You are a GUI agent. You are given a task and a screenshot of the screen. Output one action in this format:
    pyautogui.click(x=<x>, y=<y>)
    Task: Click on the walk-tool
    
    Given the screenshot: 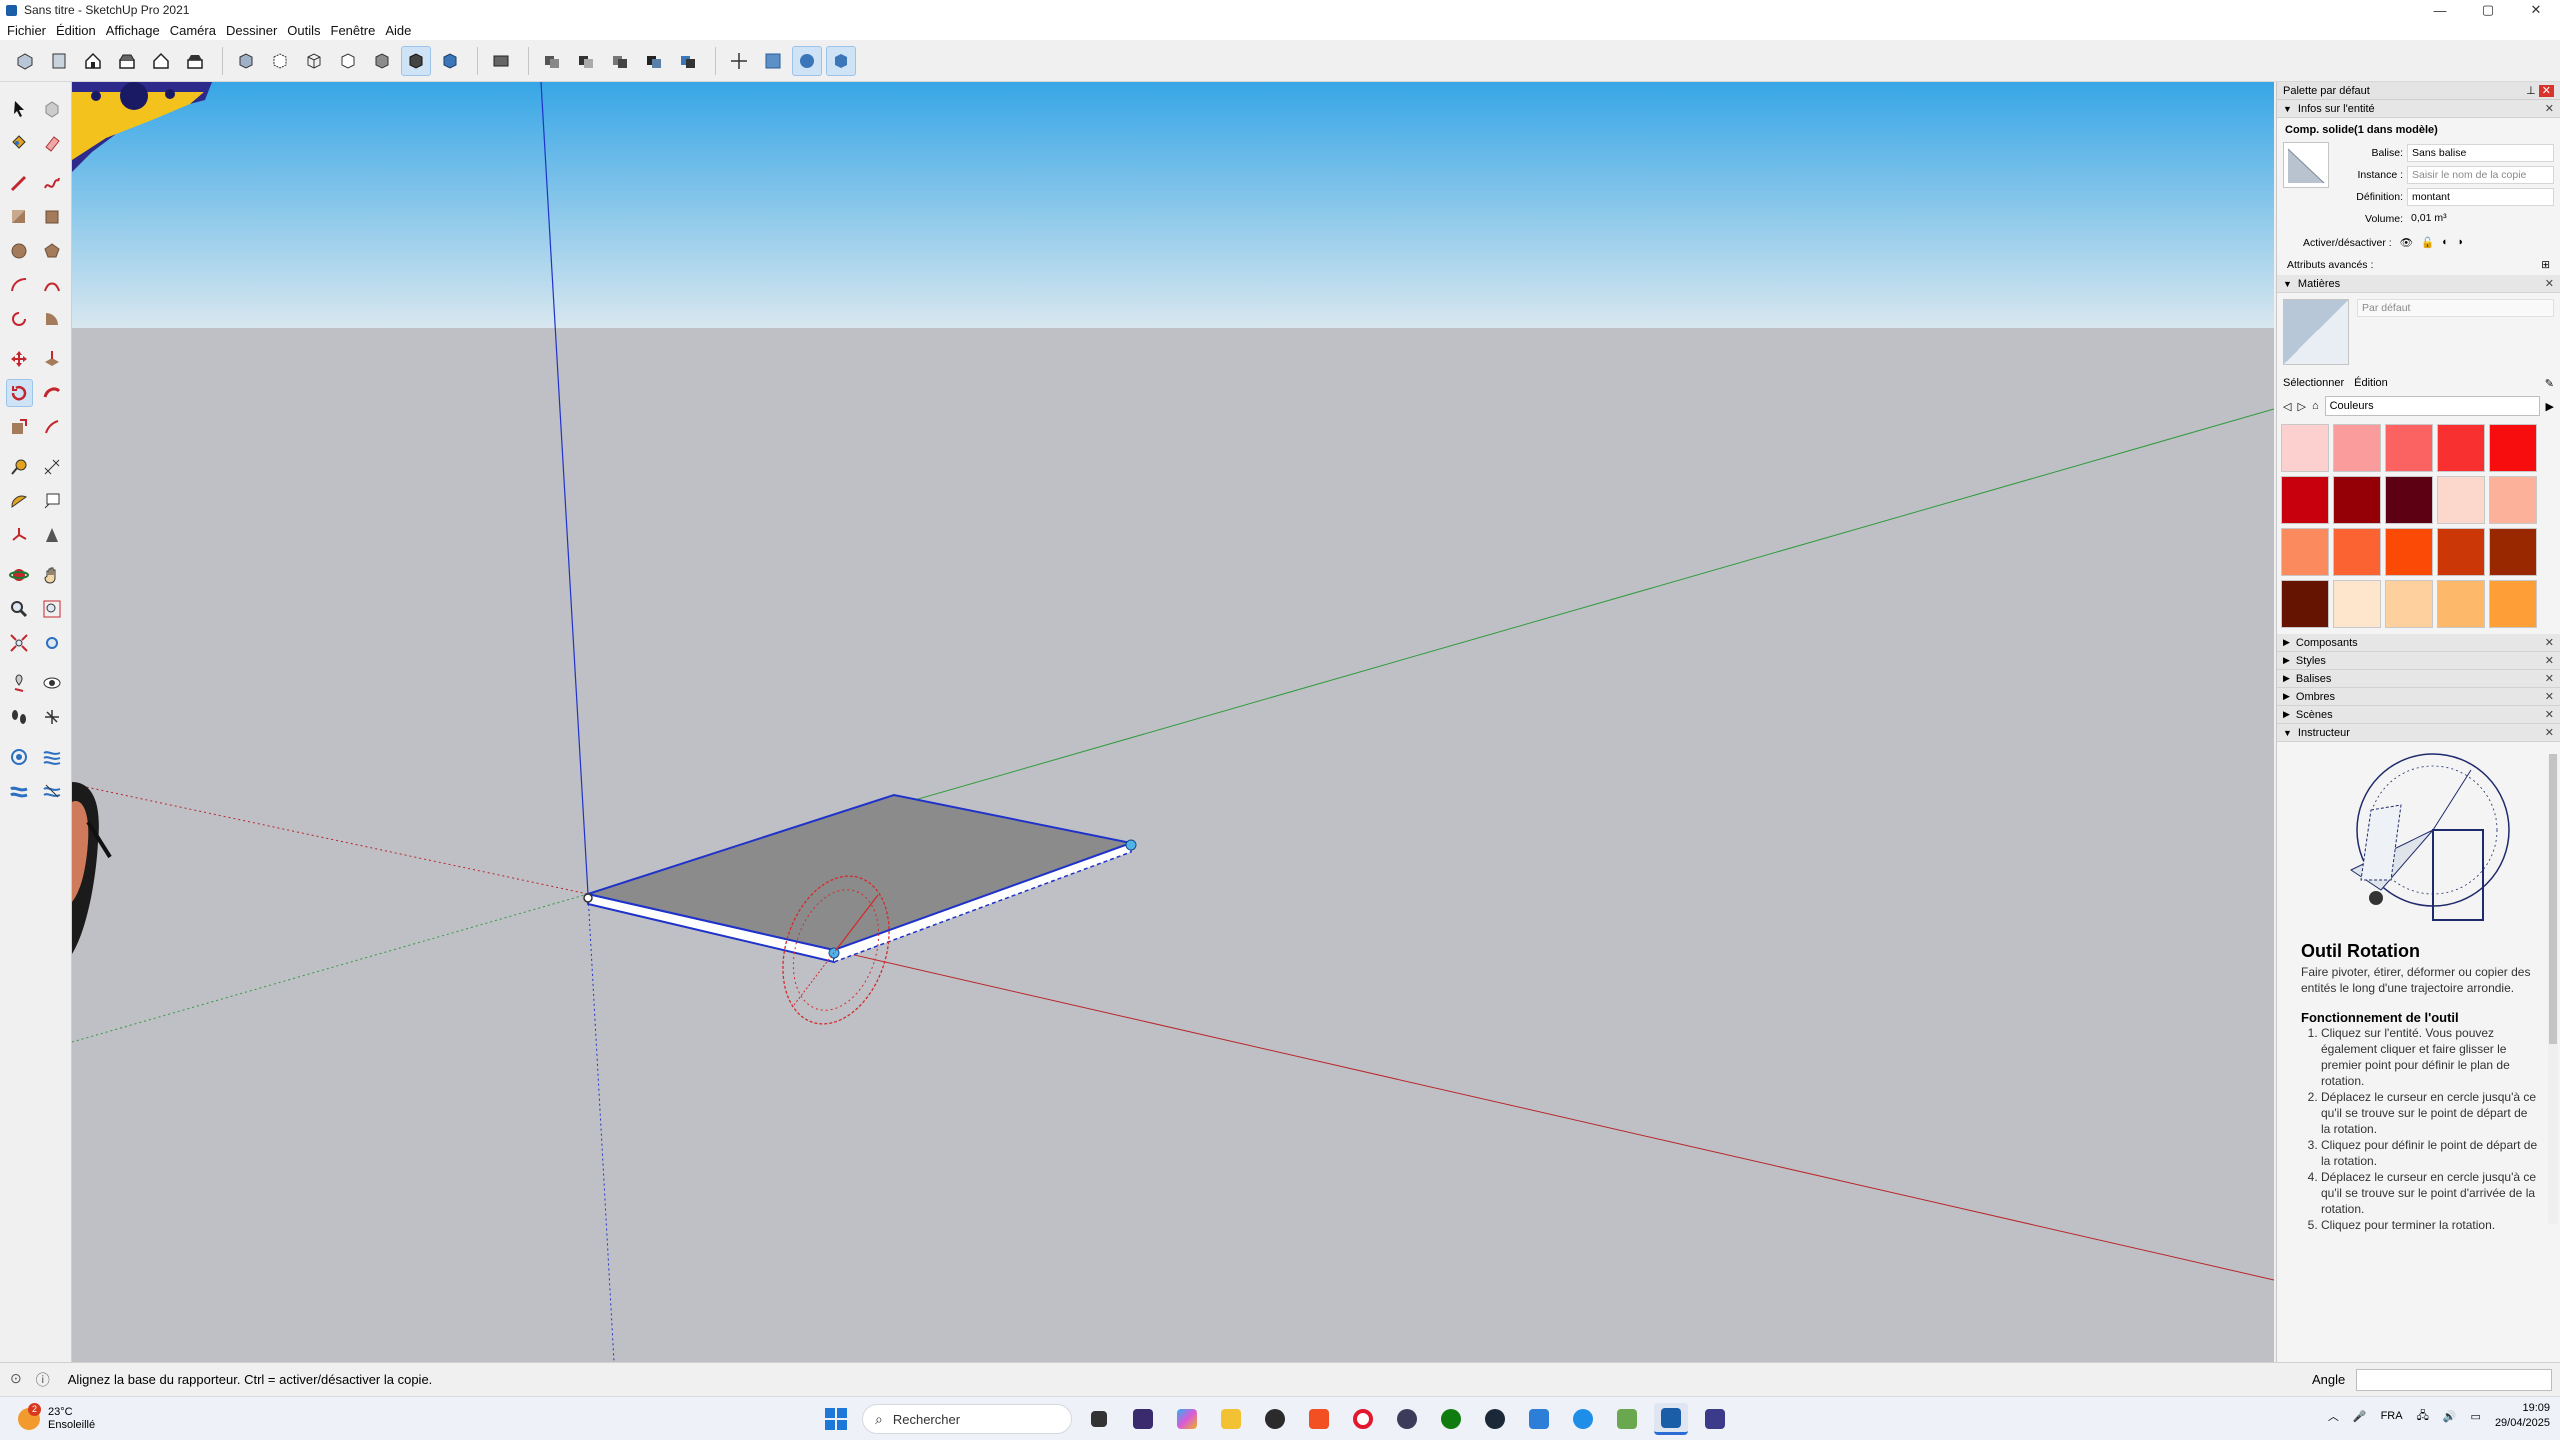 What is the action you would take?
    pyautogui.click(x=19, y=717)
    